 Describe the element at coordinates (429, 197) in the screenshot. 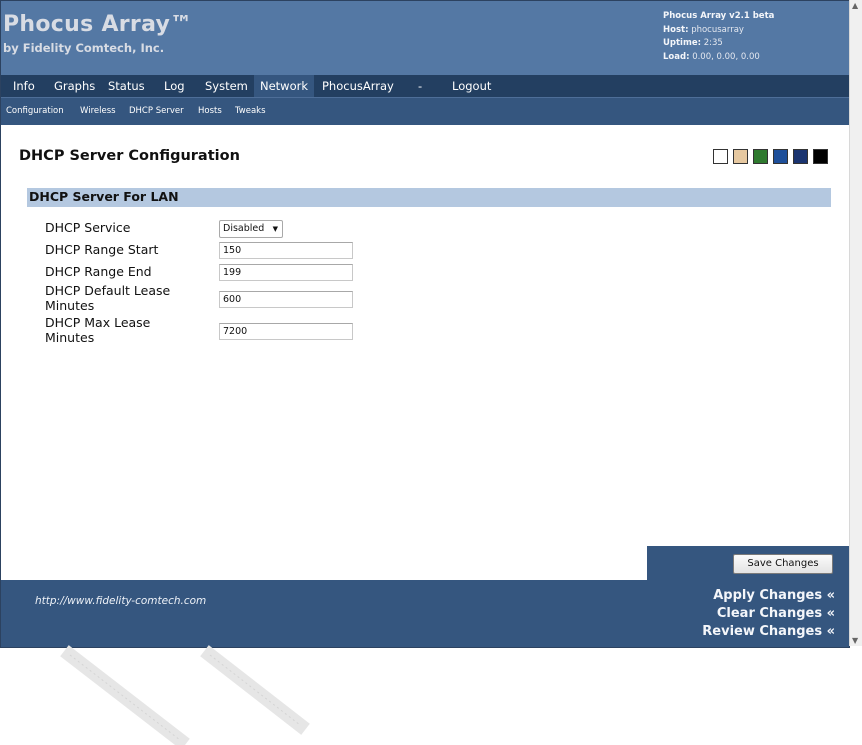

I see `section-header: DHCP Server For LAN` at that location.